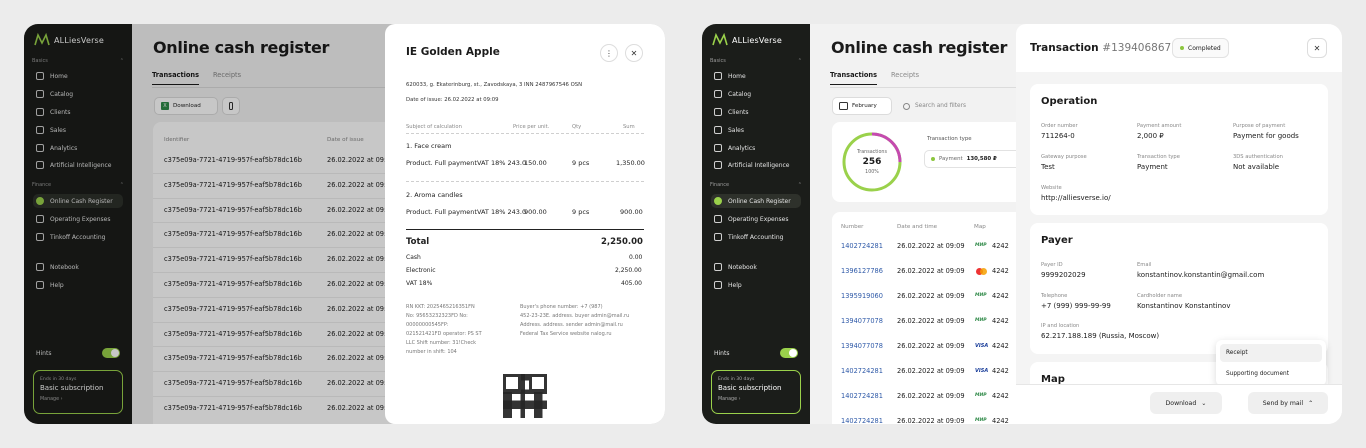  What do you see at coordinates (1000, 321) in the screenshot?
I see `row-card-tail: 4242` at bounding box center [1000, 321].